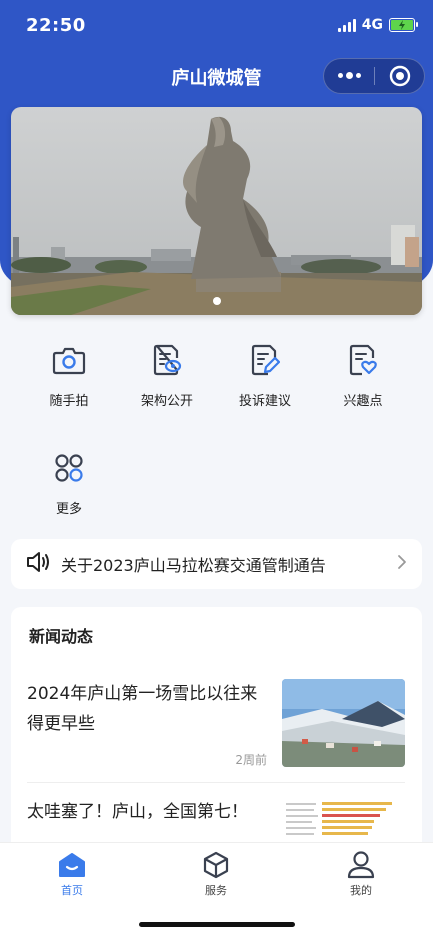  What do you see at coordinates (264, 401) in the screenshot?
I see `service-label: 投诉建议` at bounding box center [264, 401].